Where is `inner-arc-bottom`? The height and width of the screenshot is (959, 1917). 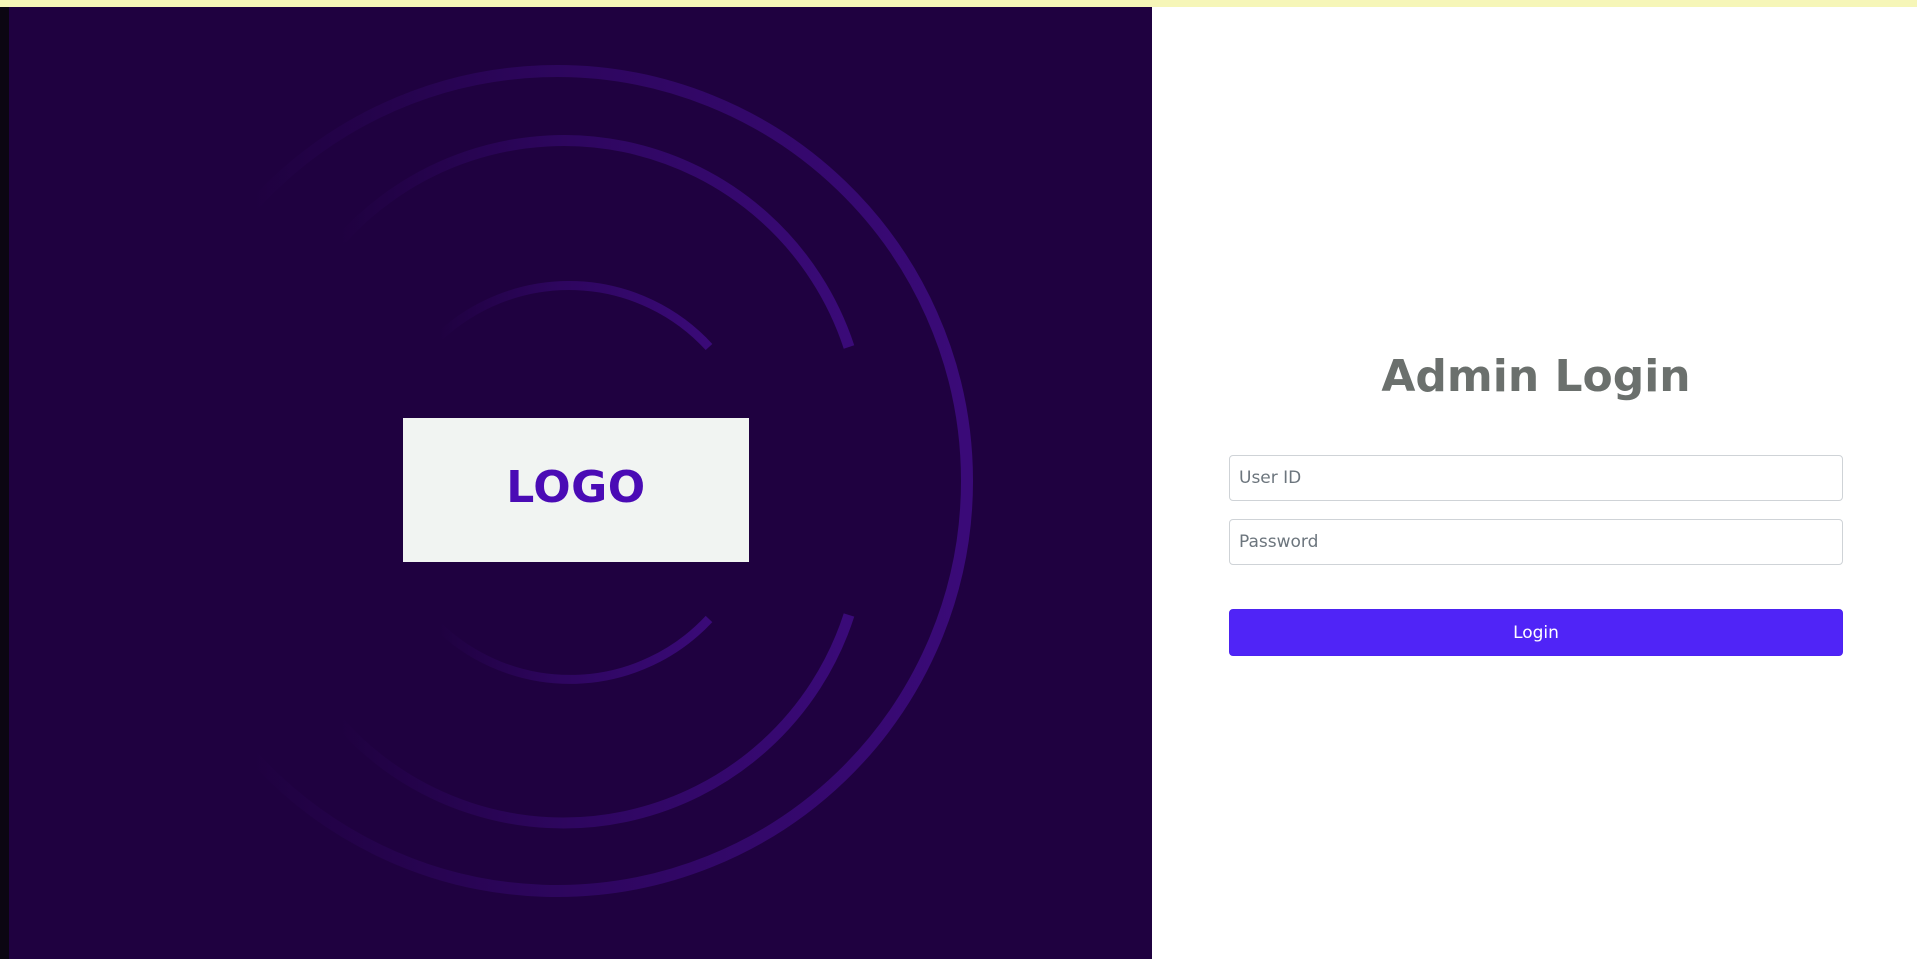 inner-arc-bottom is located at coordinates (574, 649).